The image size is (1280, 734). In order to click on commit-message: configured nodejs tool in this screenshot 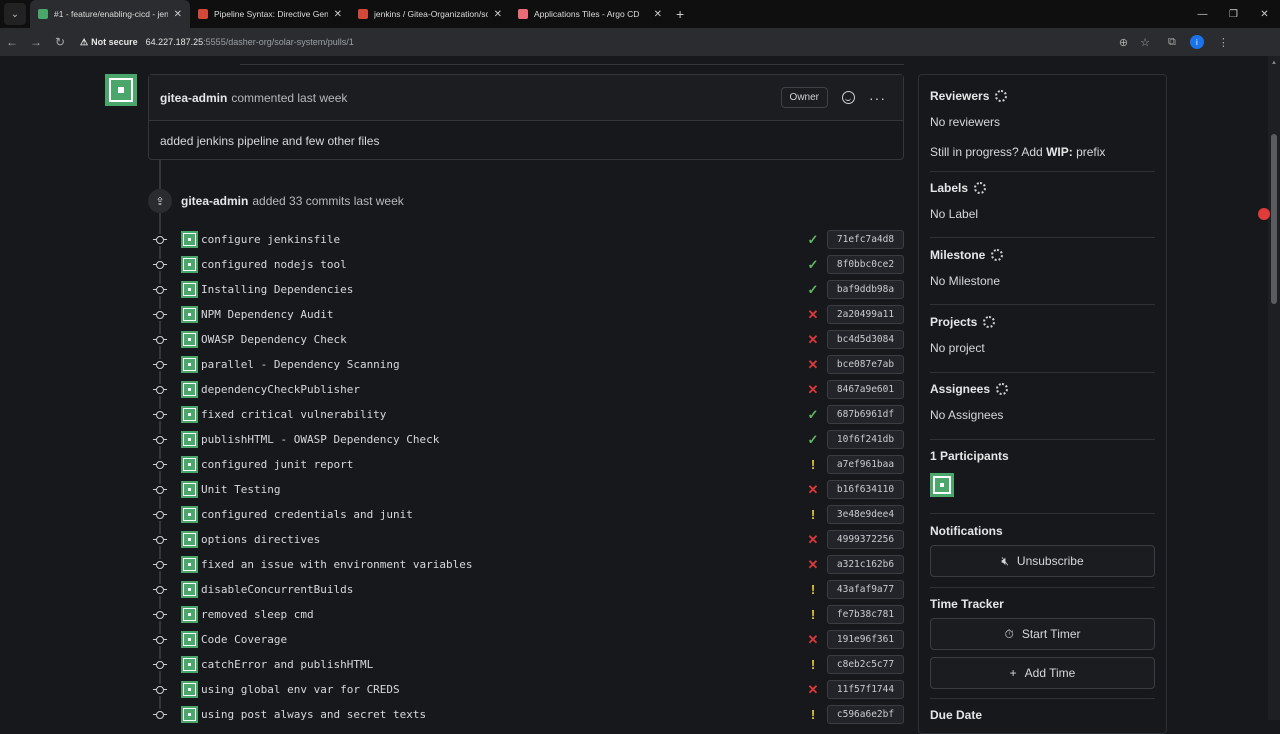, I will do `click(274, 264)`.